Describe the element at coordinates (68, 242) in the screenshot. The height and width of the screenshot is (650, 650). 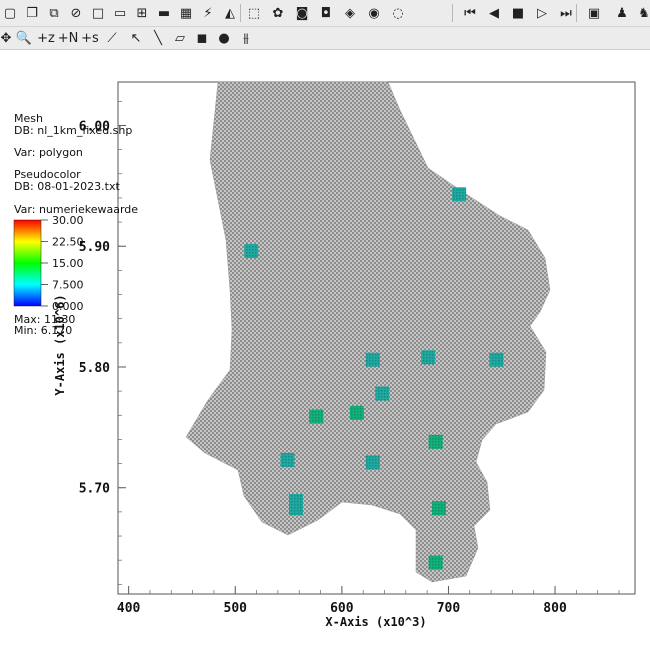
I see `colorbar-tick-label: 22.50` at that location.